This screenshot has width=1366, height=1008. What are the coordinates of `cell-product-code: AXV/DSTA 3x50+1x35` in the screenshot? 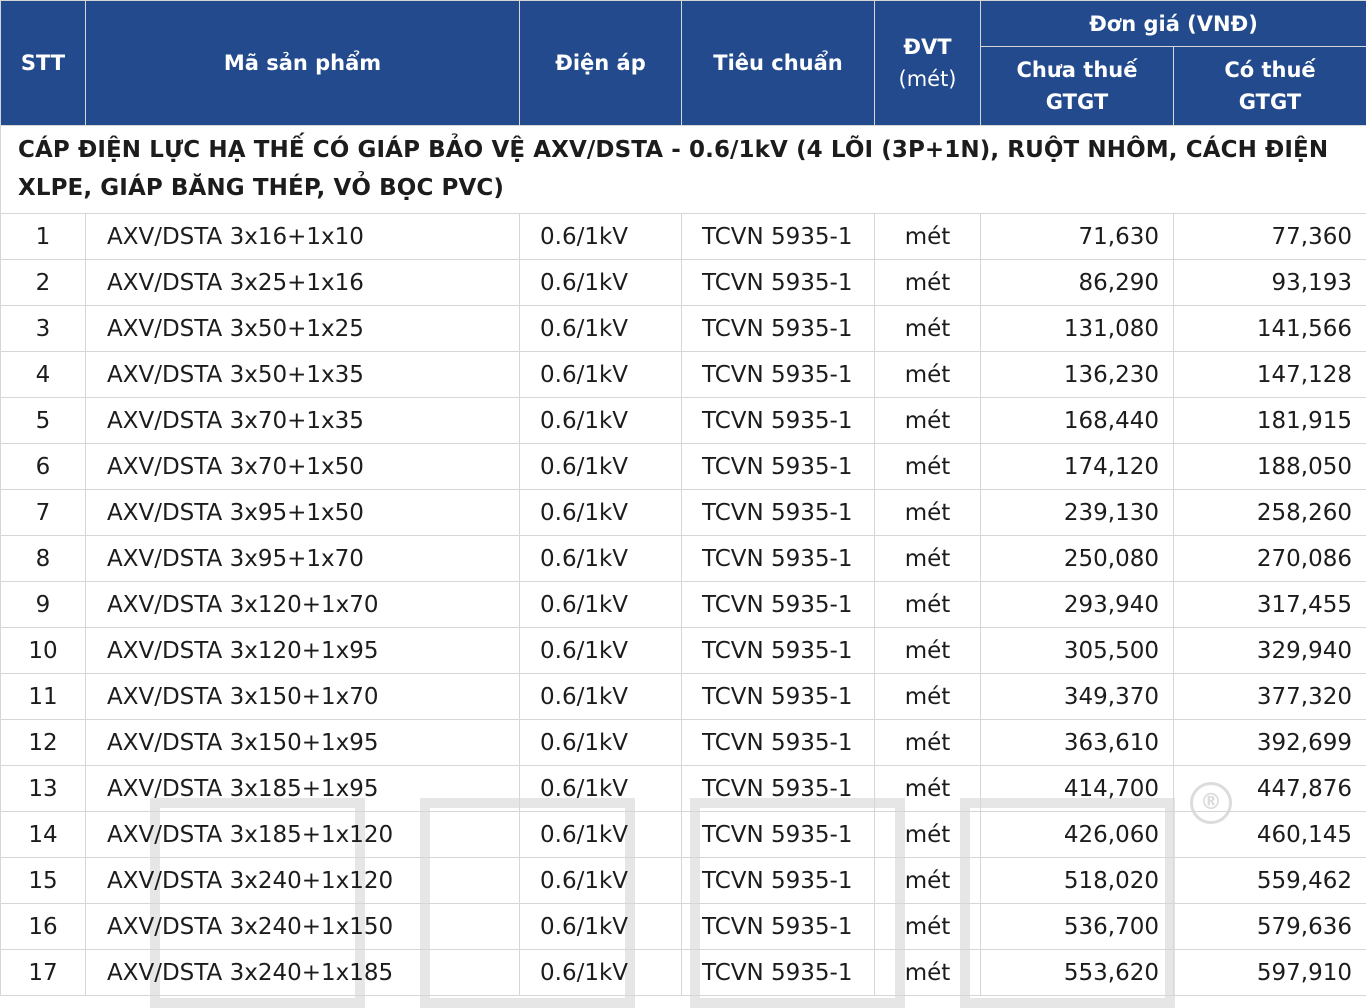 It's located at (303, 375).